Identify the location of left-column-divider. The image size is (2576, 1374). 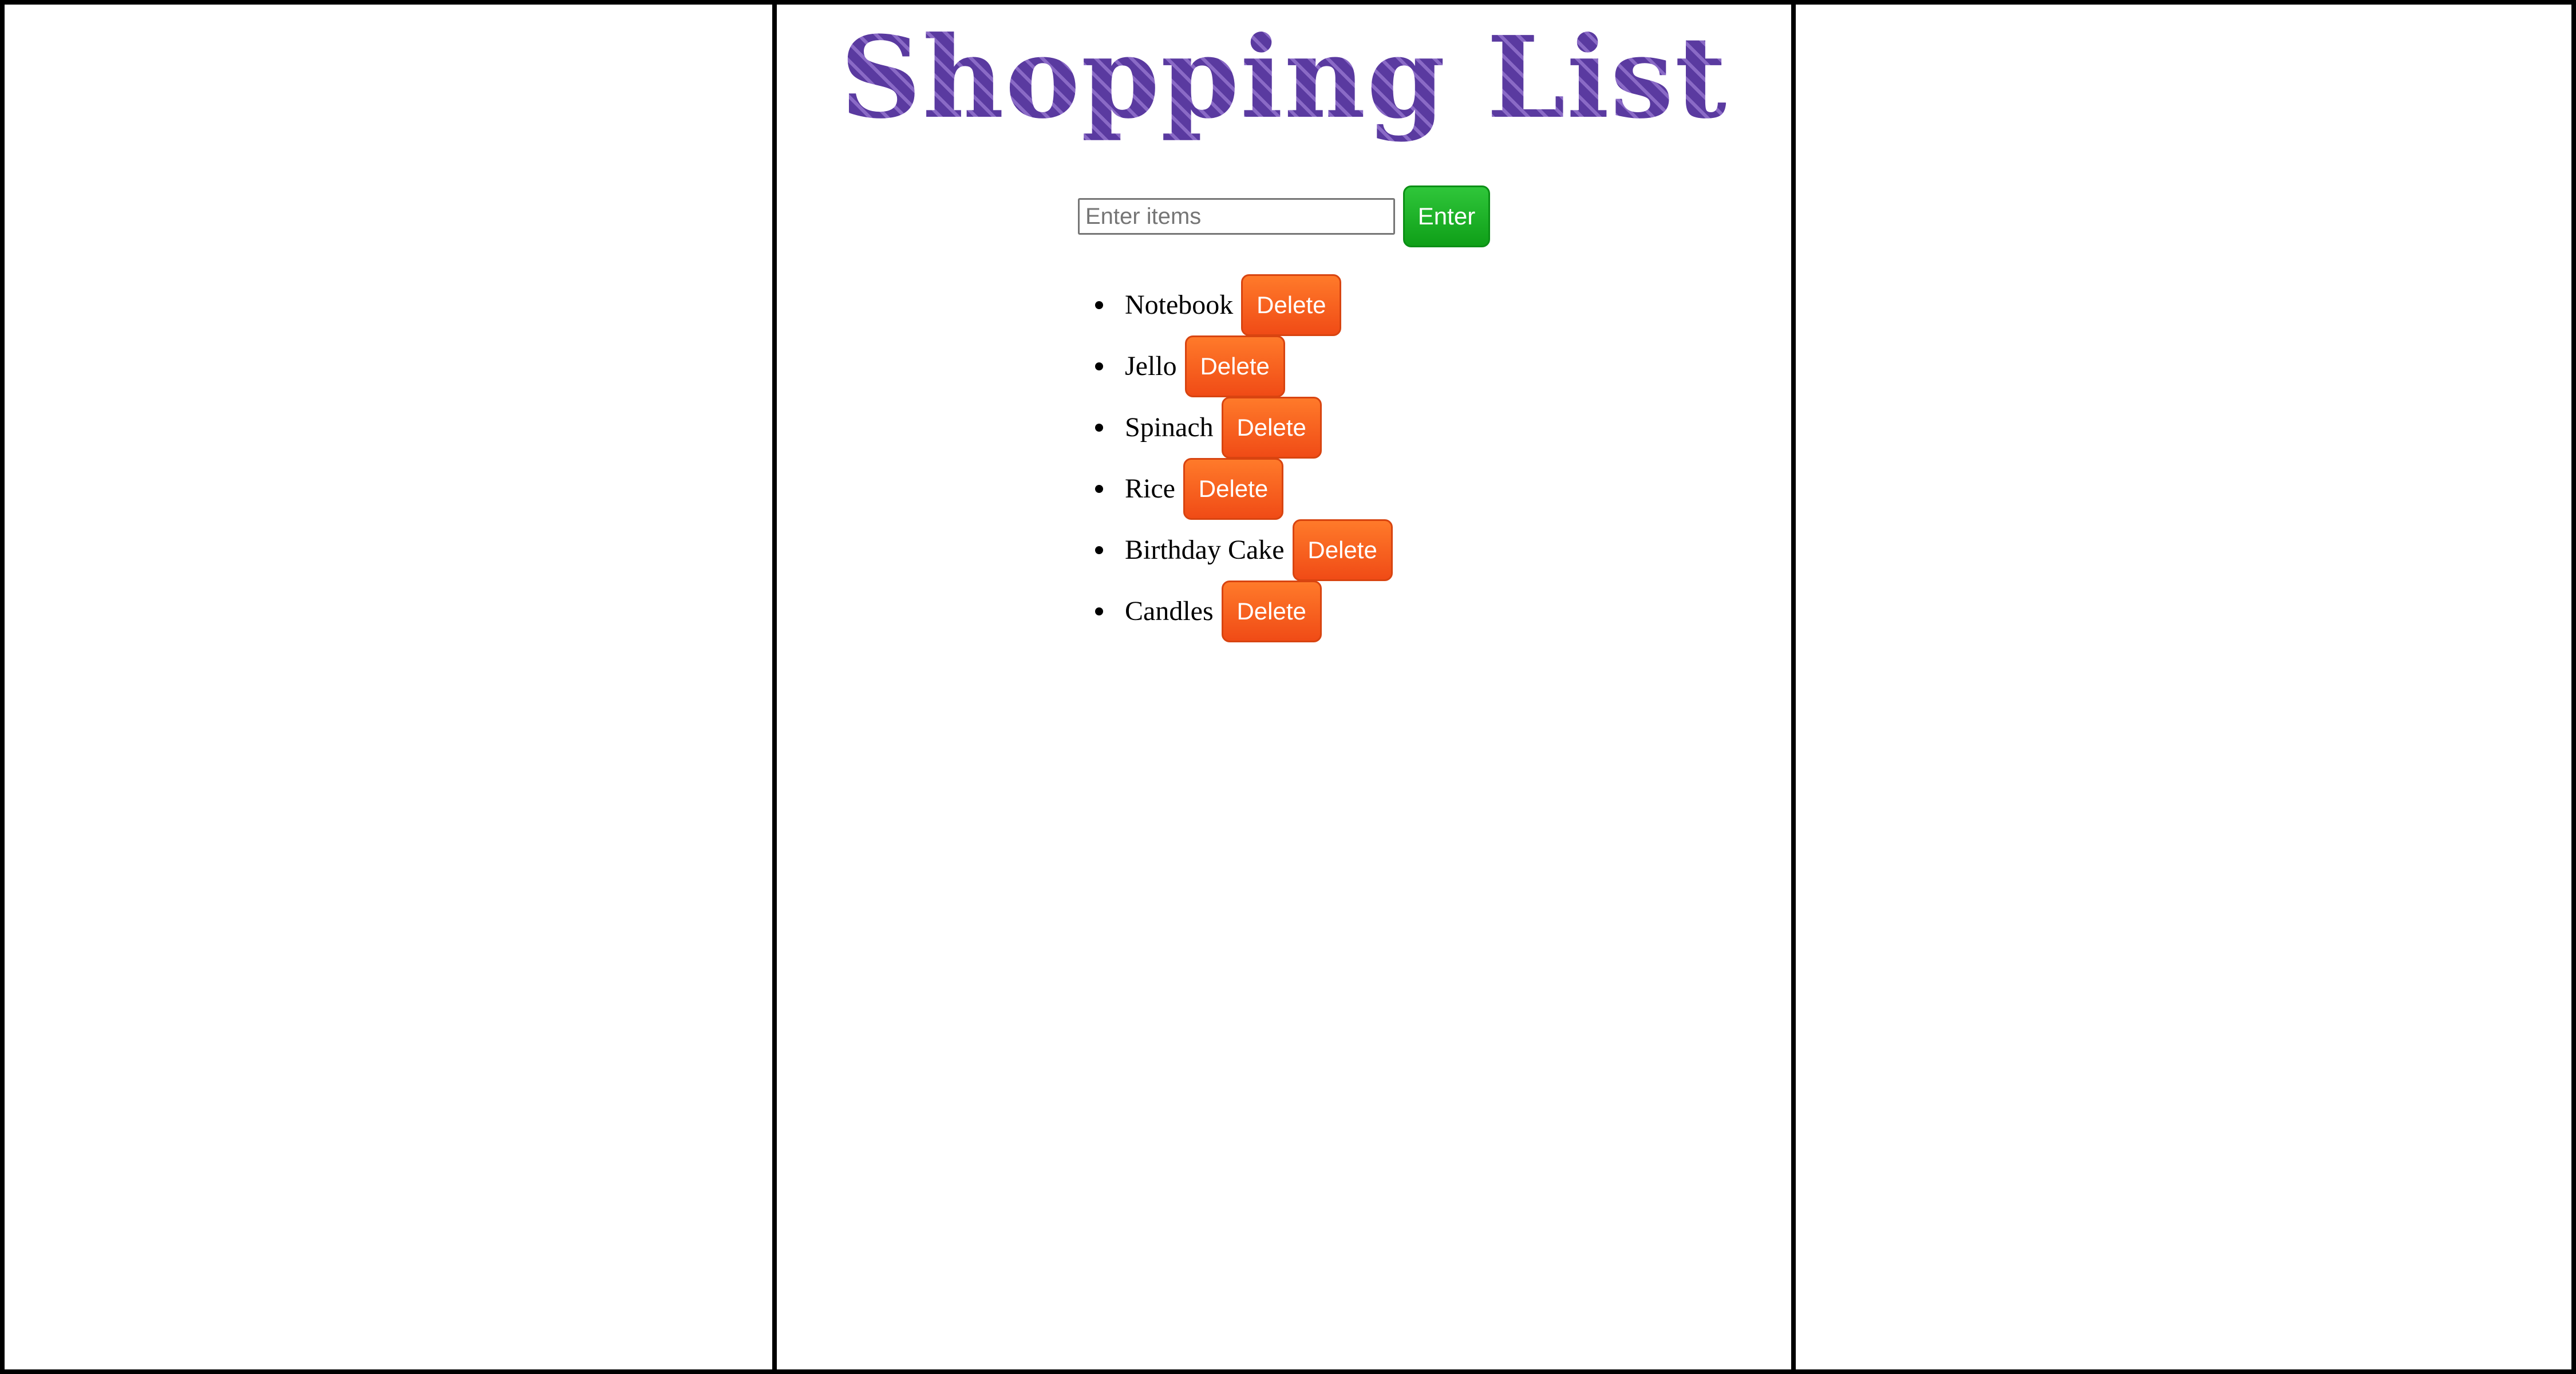
(774, 687).